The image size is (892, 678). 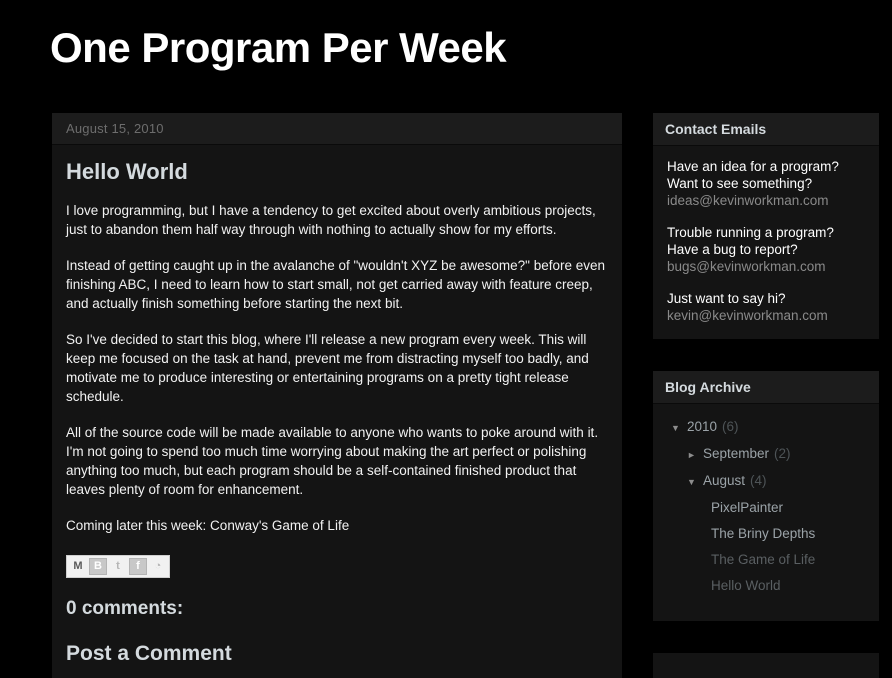 I want to click on contact-email-link: ideas@kevinworkman.com, so click(x=766, y=201).